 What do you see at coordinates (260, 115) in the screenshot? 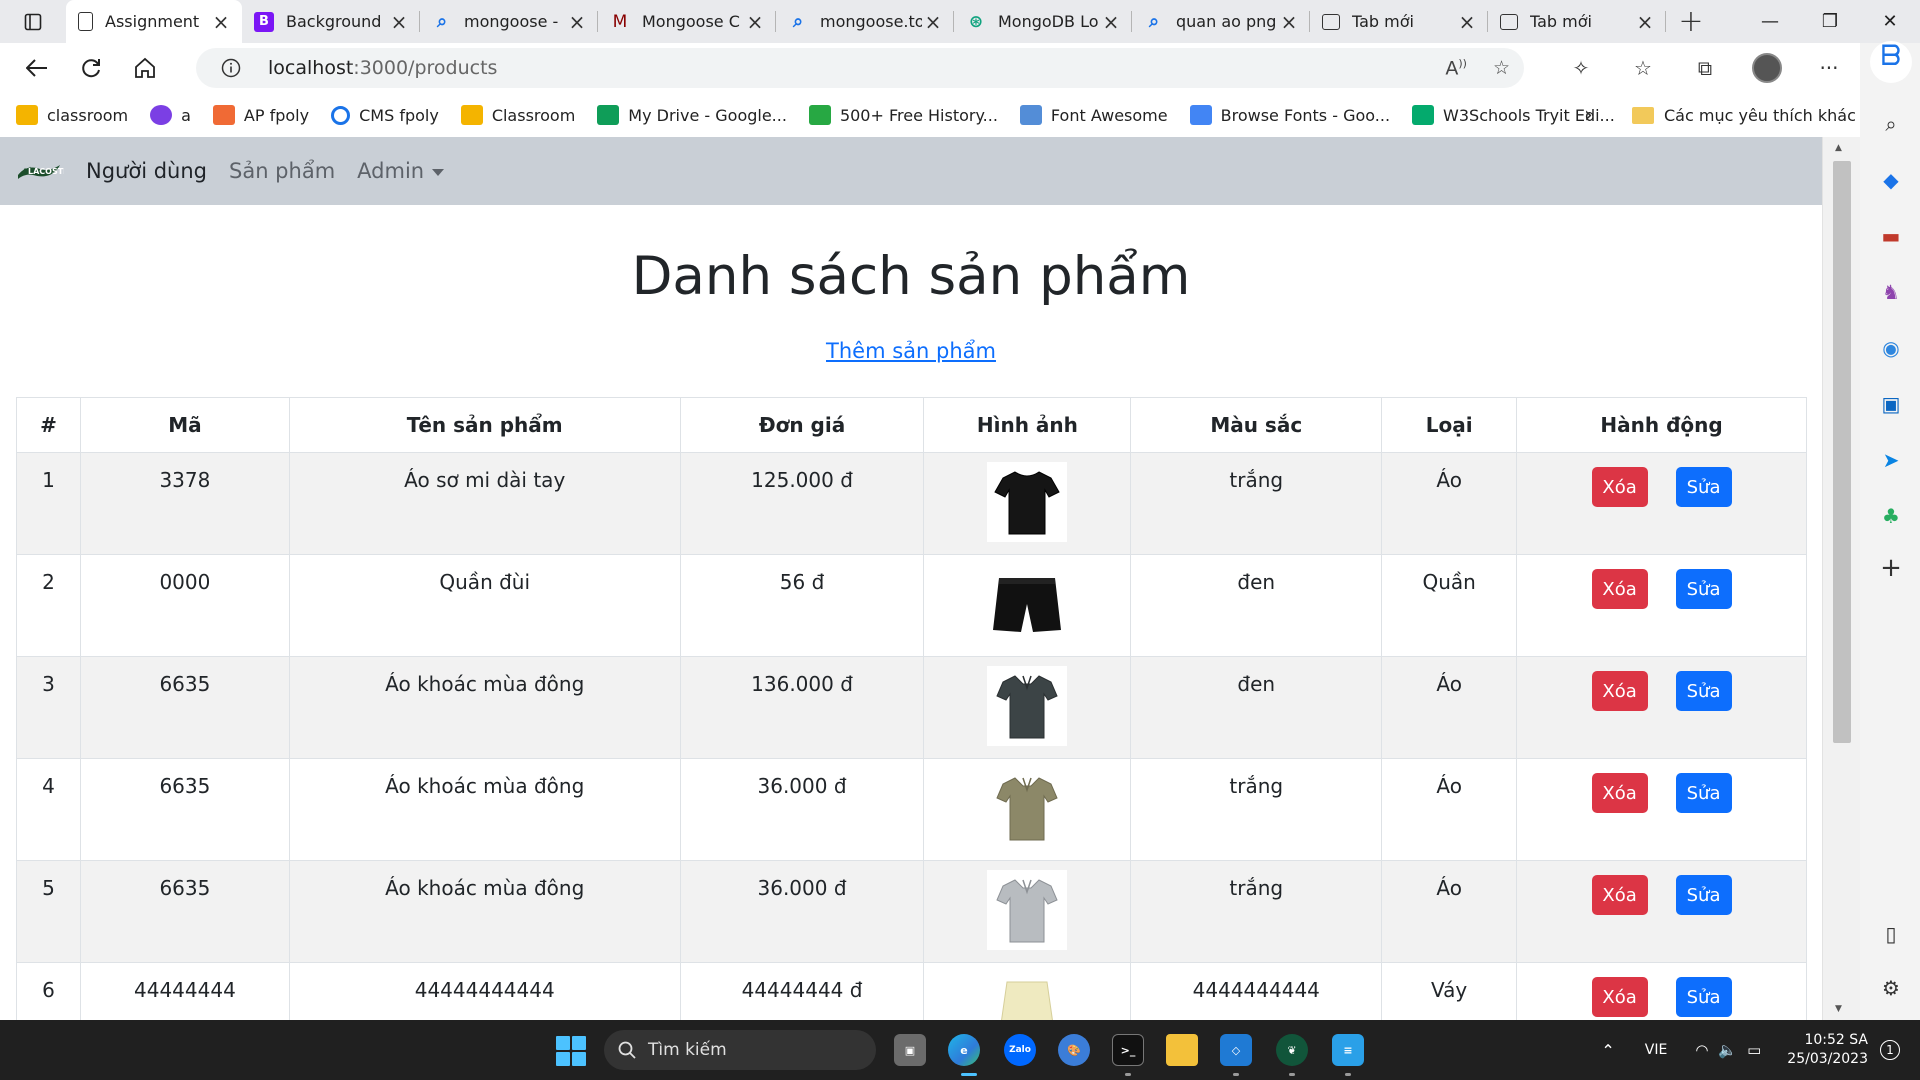
I see `bookmark-item: AP fpoly` at bounding box center [260, 115].